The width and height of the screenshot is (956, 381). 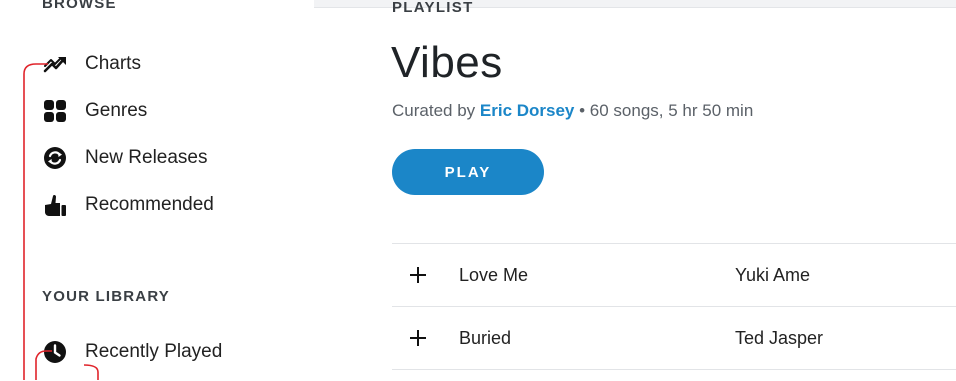 I want to click on sidebar-item-genres: Genres, so click(x=94, y=111).